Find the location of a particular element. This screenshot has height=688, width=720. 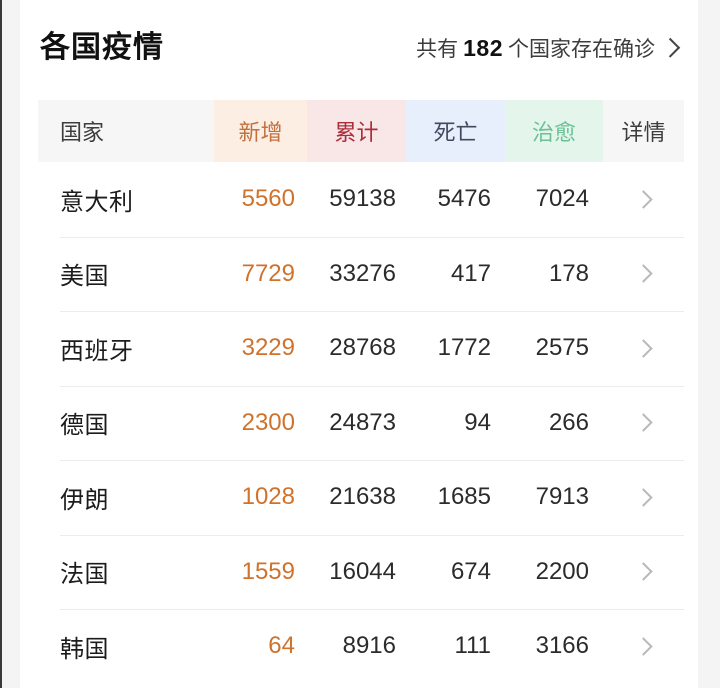

table-row: 法国 1559 16044 674 2200 is located at coordinates (361, 572).